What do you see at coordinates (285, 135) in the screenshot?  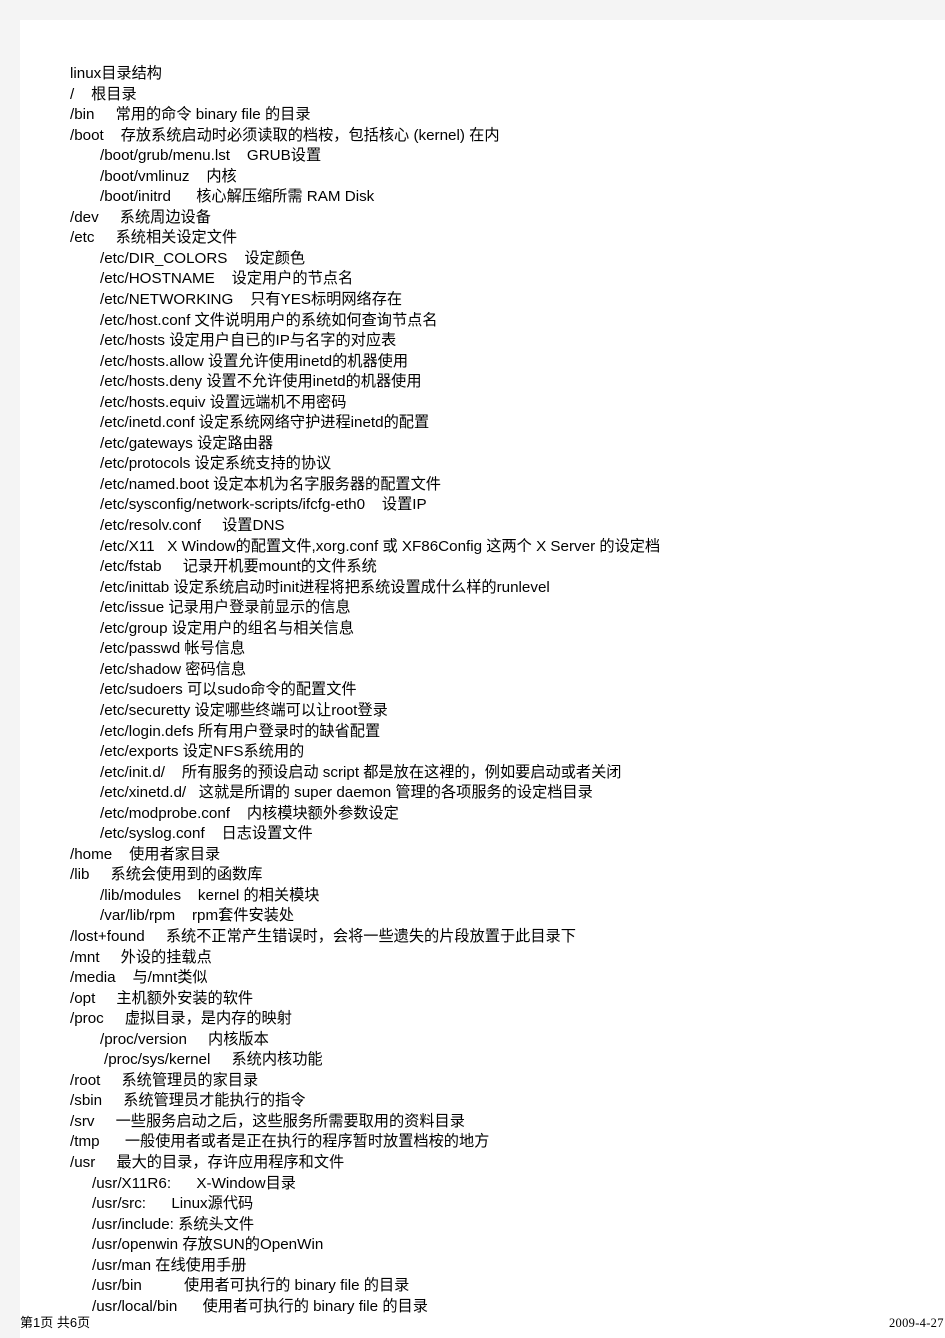 I see `document-line: /boot 存放系统启动时必须读取的档桉，包括核心 (kernel) 在内` at bounding box center [285, 135].